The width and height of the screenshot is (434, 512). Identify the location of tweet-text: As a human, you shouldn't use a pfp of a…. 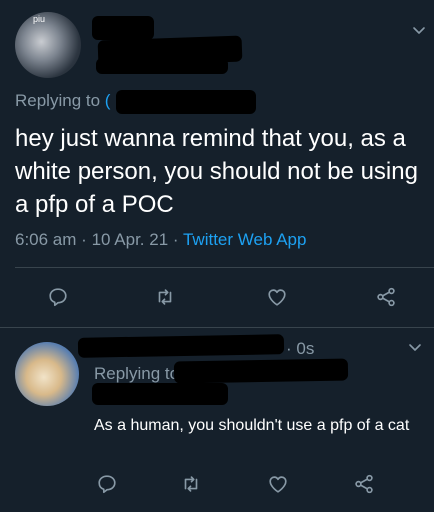
(252, 425).